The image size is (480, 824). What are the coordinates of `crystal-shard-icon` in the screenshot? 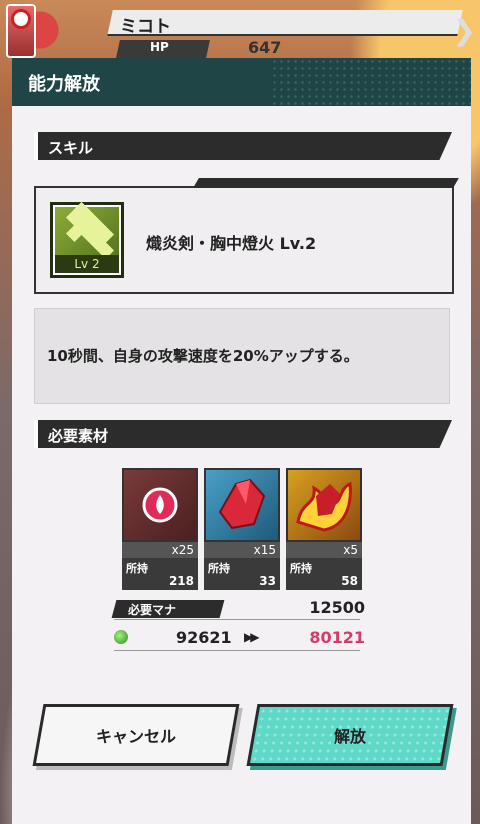 It's located at (242, 505).